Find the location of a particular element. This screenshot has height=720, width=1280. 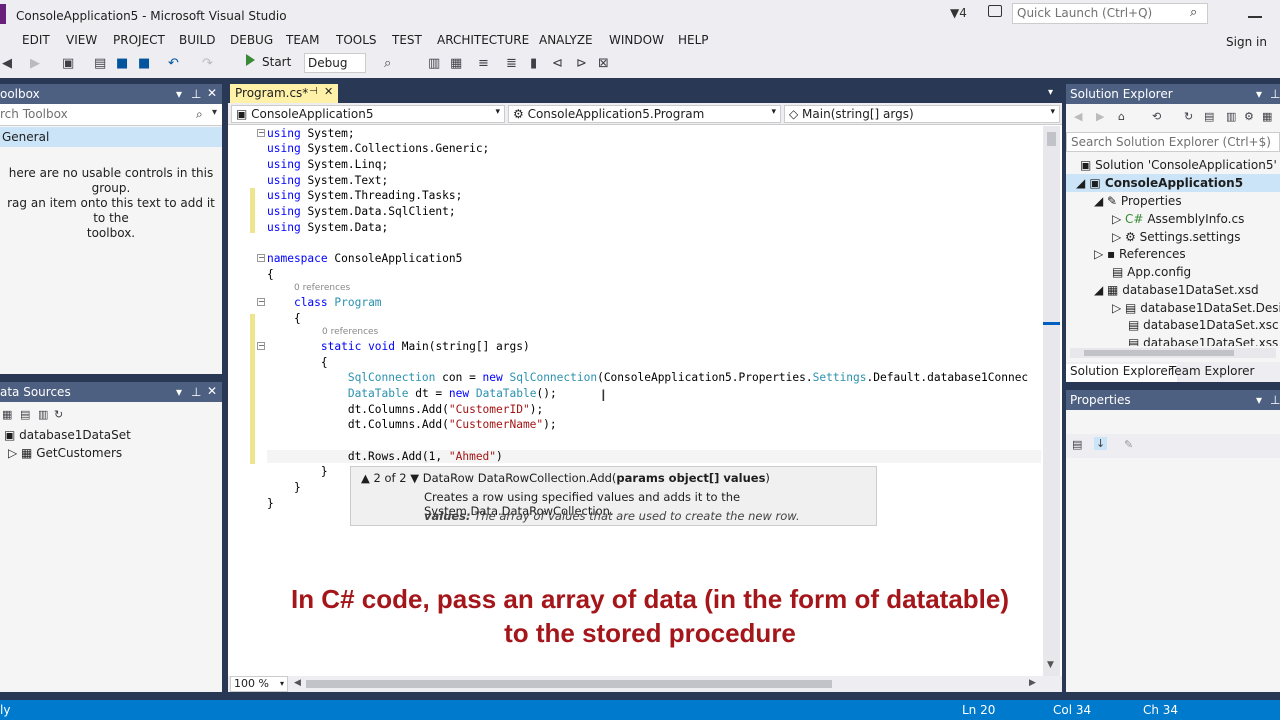

tree-item-dataset-xsd: ◢ ▦ database1DataSet.xsd is located at coordinates (1176, 290).